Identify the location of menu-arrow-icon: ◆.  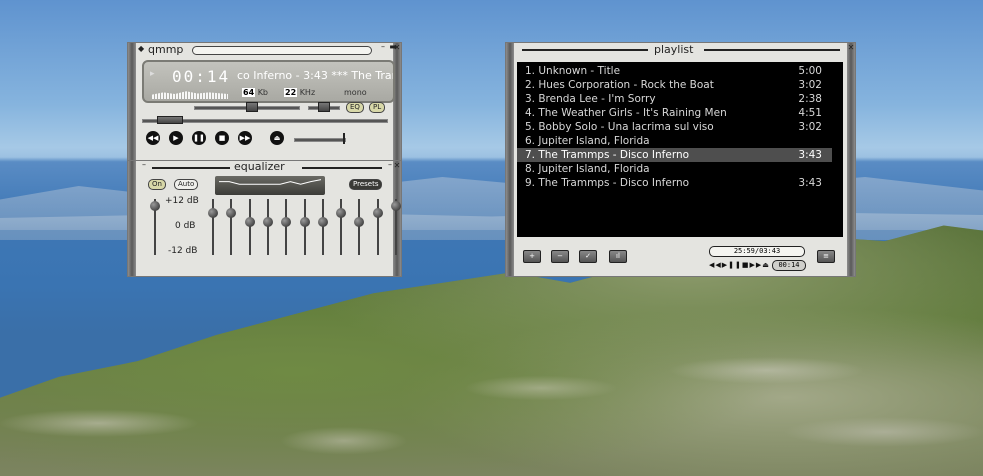
(141, 48).